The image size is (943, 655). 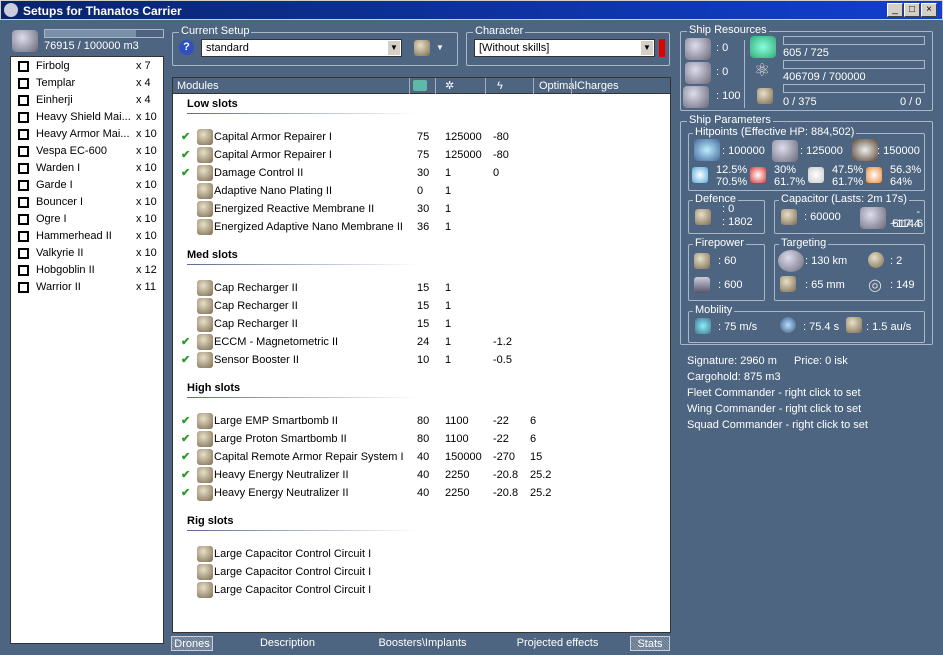 I want to click on col-modules: Modules, so click(x=198, y=86).